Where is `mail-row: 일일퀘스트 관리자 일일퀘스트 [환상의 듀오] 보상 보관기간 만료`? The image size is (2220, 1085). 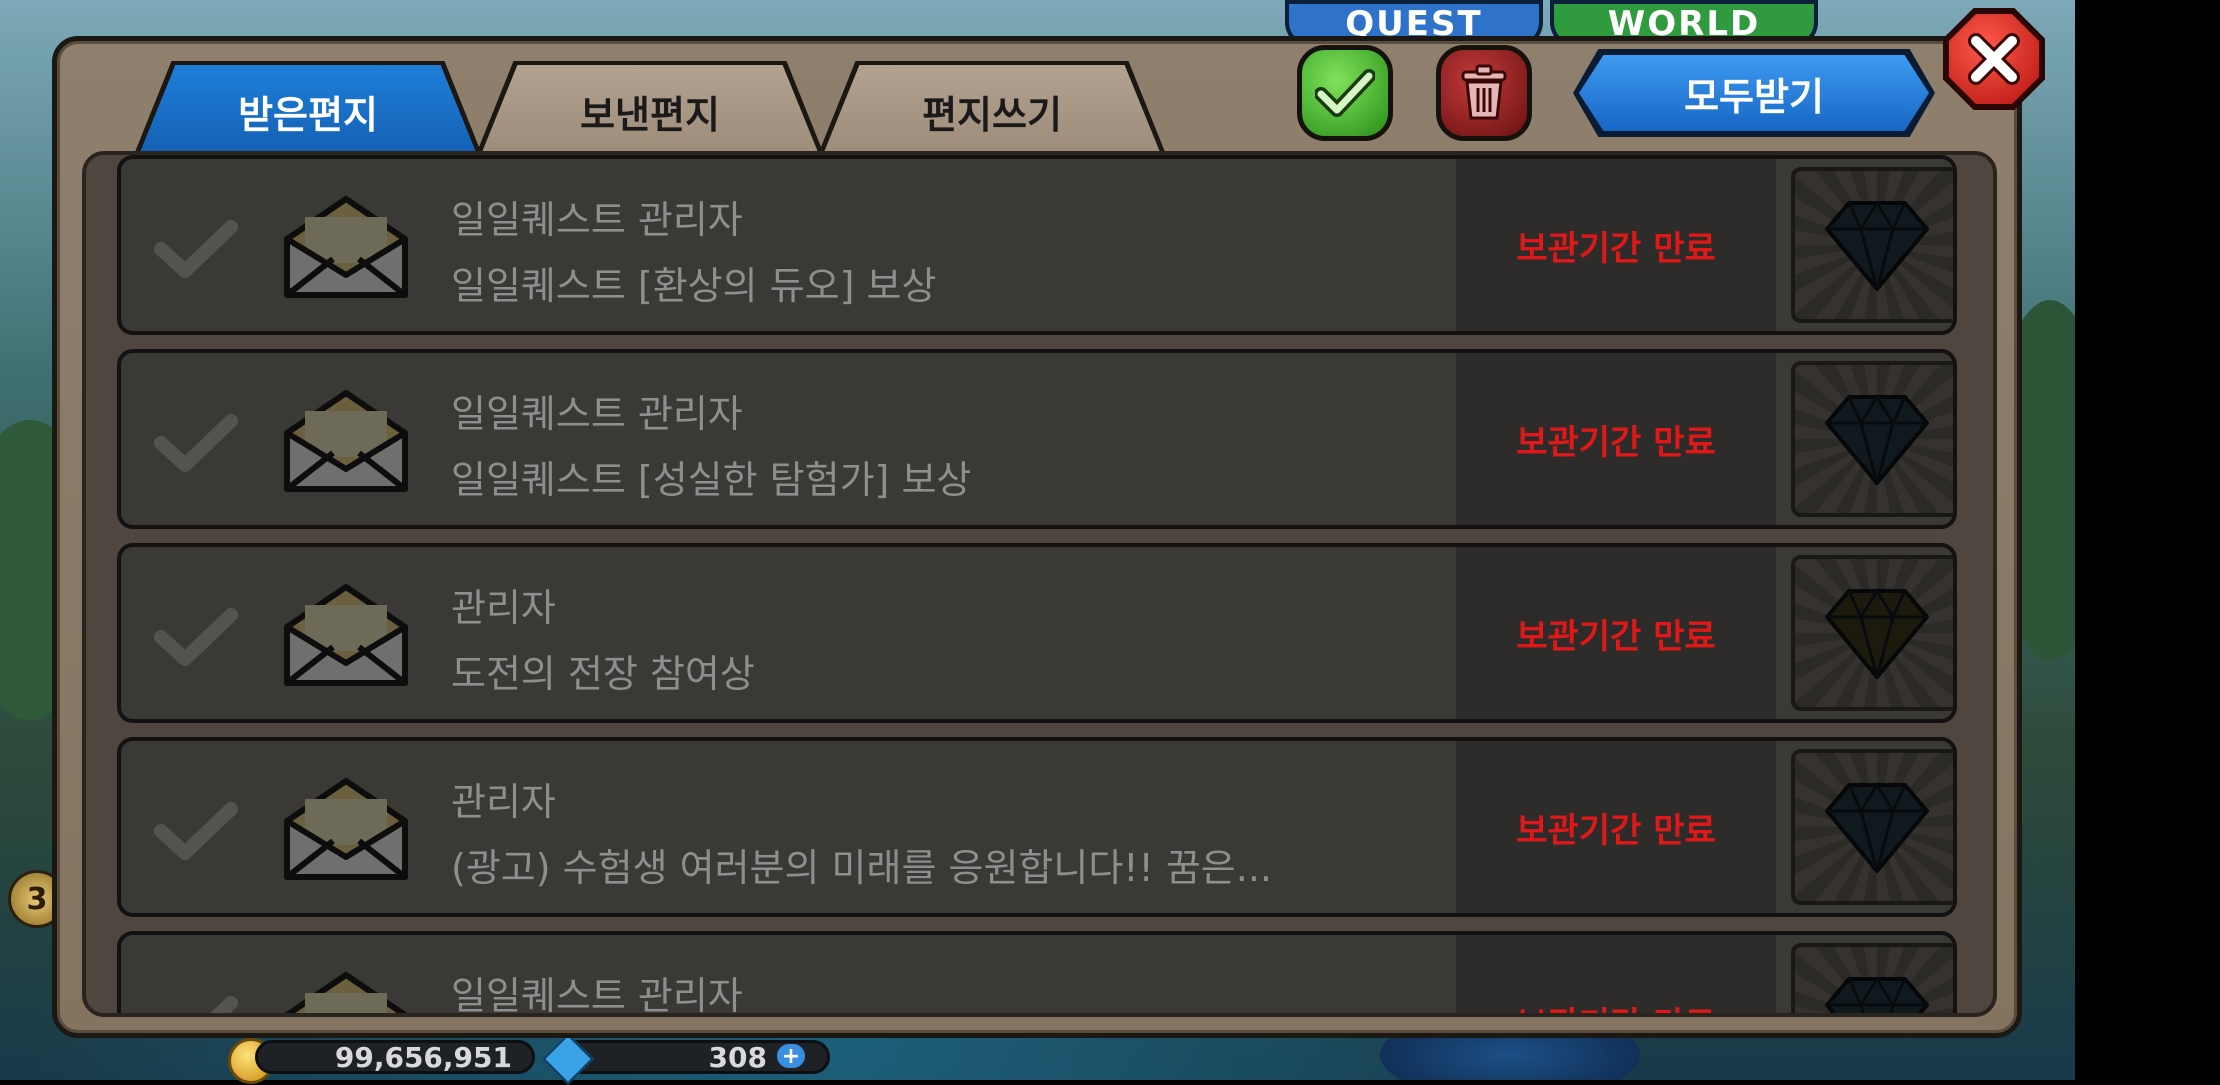 mail-row: 일일퀘스트 관리자 일일퀘스트 [환상의 듀오] 보상 보관기간 만료 is located at coordinates (1037, 245).